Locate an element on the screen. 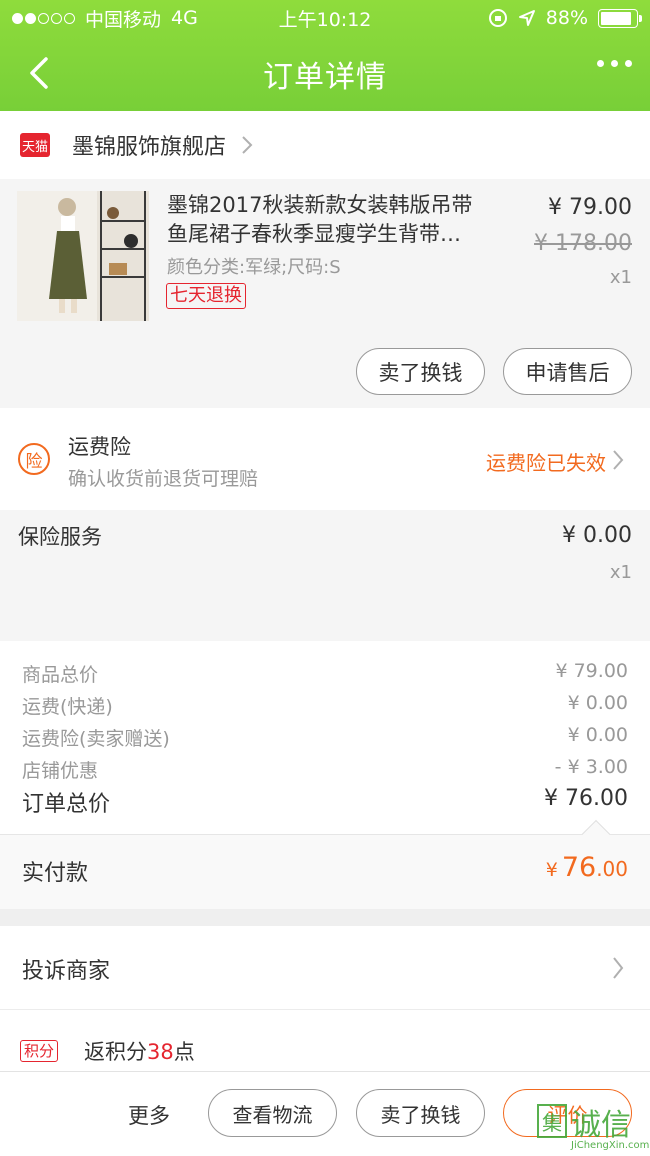 The height and width of the screenshot is (1156, 650). return-policy-badge: 七天退换 is located at coordinates (206, 296).